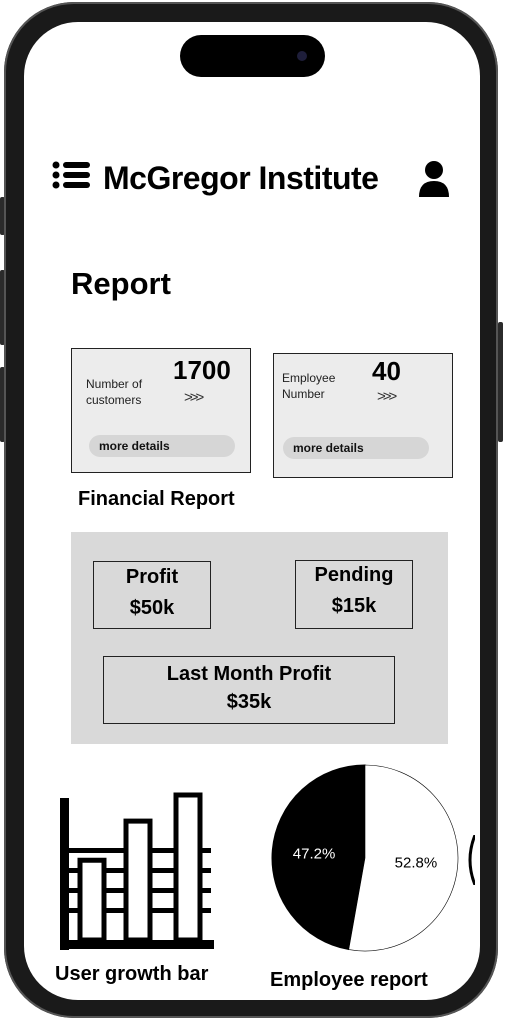  I want to click on customers-label: Number of customers, so click(114, 392).